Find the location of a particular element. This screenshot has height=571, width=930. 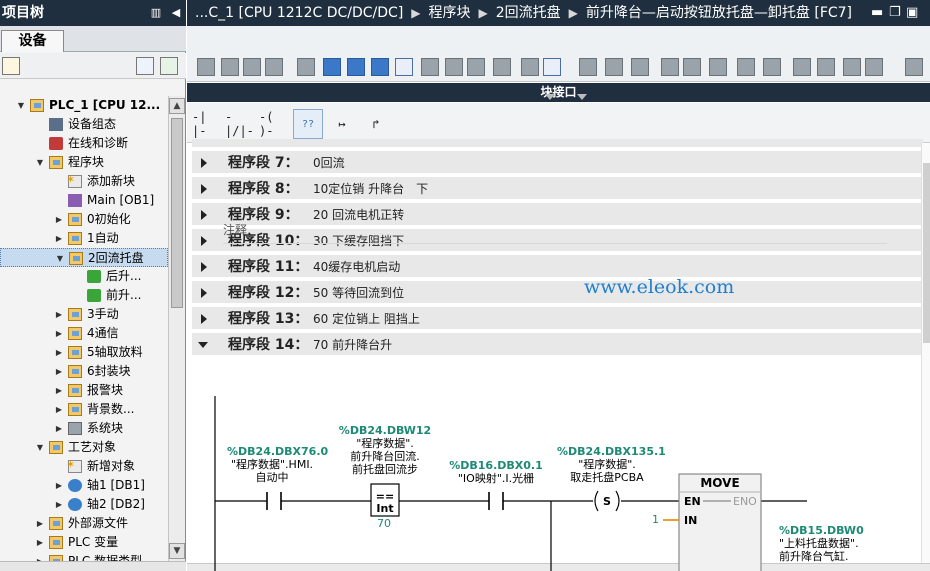

tree-vertical-scrollbar: ▲ ▼ is located at coordinates (176, 328).